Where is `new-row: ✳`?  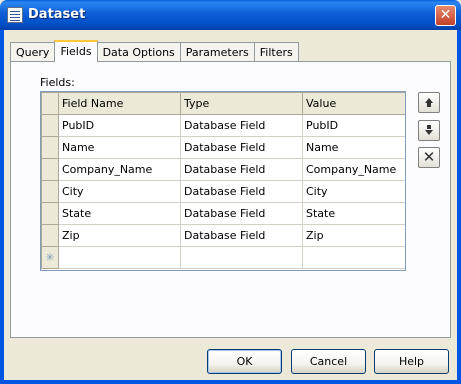
new-row: ✳ is located at coordinates (223, 257).